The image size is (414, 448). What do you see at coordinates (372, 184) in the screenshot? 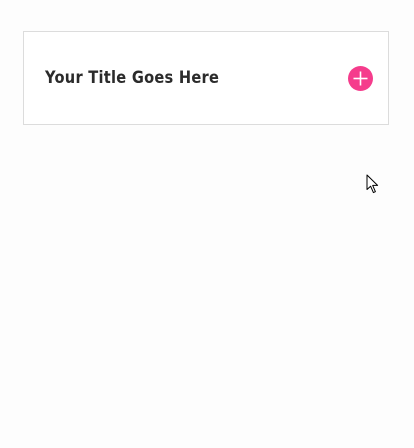
I see `mouse-pointer-icon` at bounding box center [372, 184].